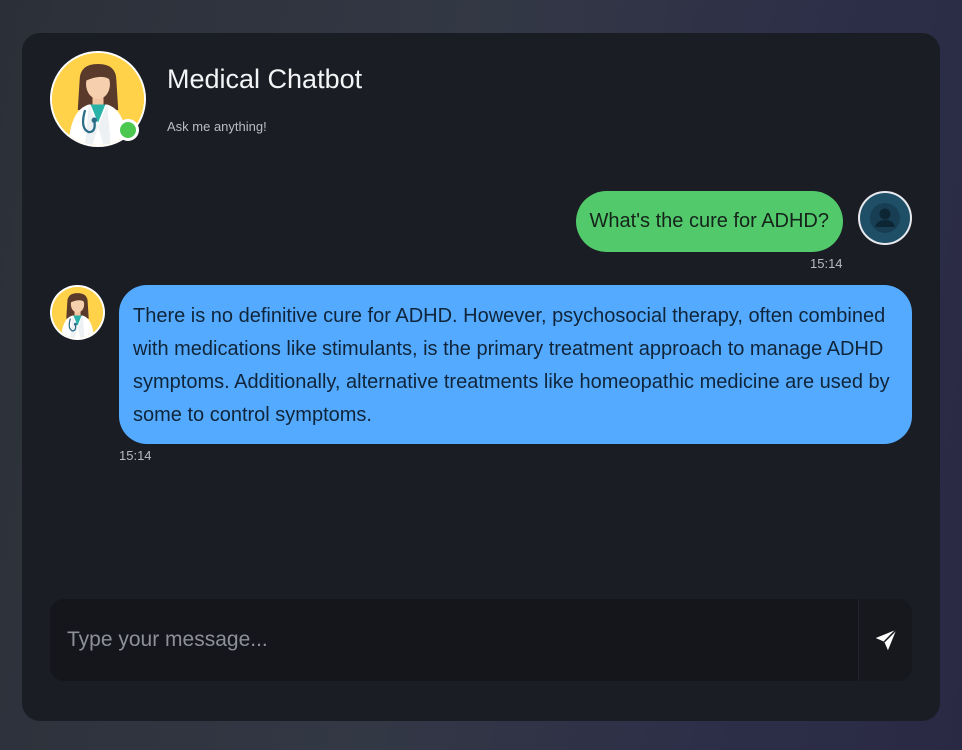 The image size is (962, 750). I want to click on bot-message-avatar, so click(77, 312).